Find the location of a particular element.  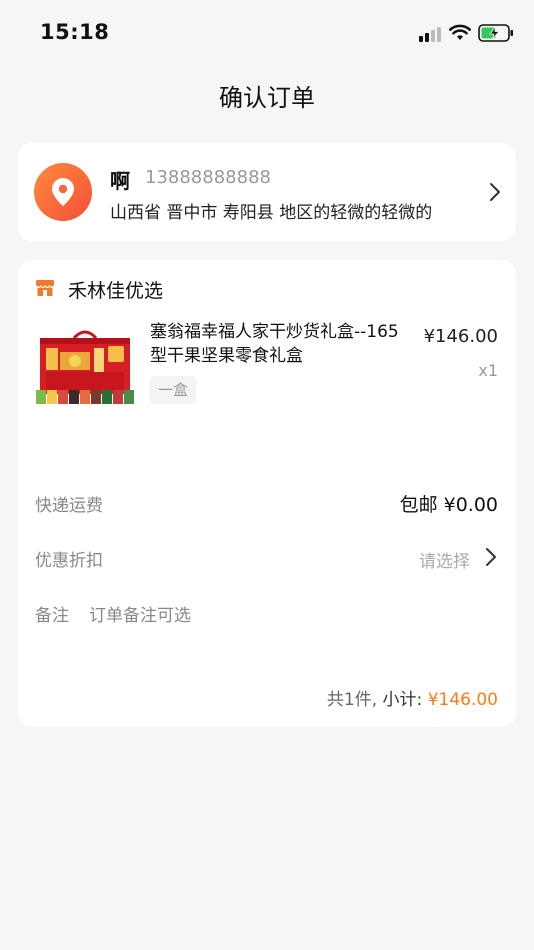

cellular-signal-icon is located at coordinates (430, 34).